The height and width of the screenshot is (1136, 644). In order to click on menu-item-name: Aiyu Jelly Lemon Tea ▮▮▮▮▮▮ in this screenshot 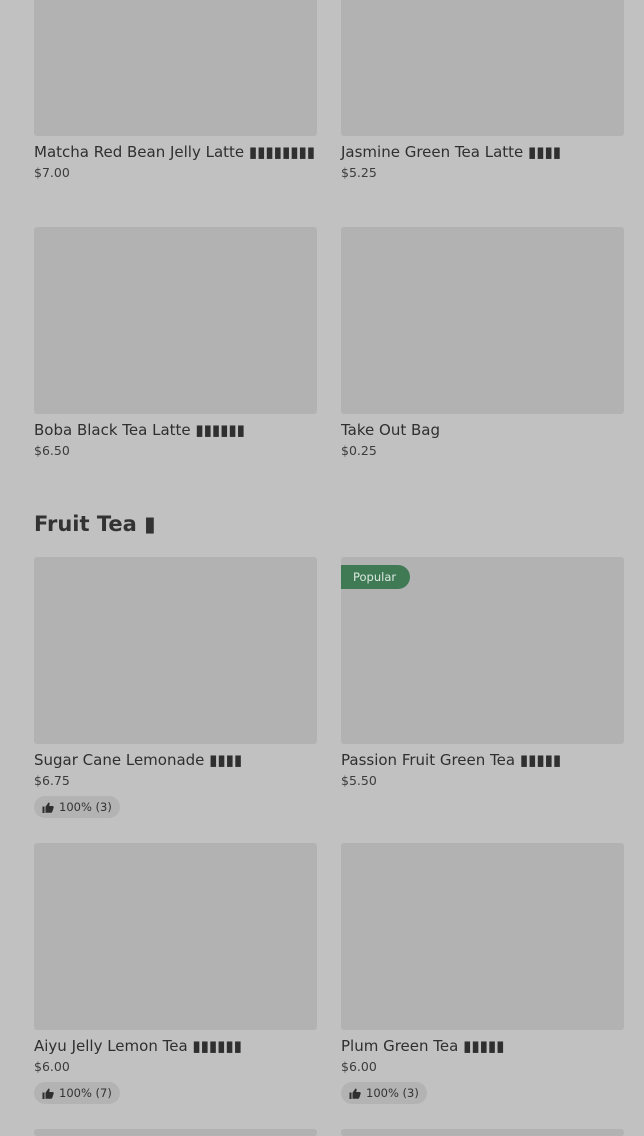, I will do `click(138, 1046)`.